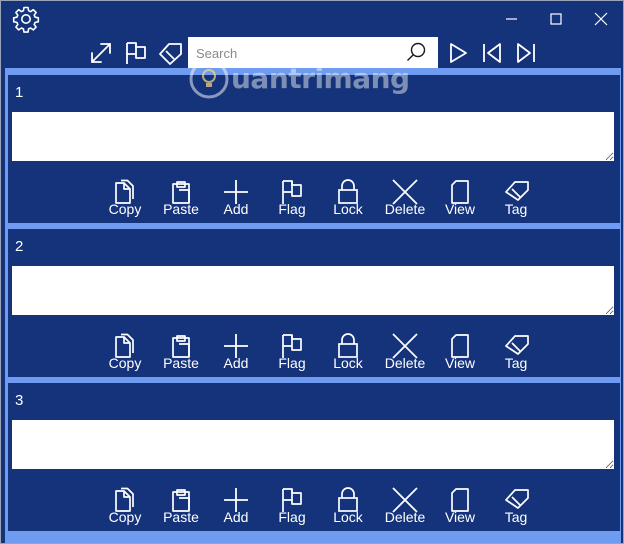 This screenshot has width=624, height=544. I want to click on item-number: 1, so click(19, 92).